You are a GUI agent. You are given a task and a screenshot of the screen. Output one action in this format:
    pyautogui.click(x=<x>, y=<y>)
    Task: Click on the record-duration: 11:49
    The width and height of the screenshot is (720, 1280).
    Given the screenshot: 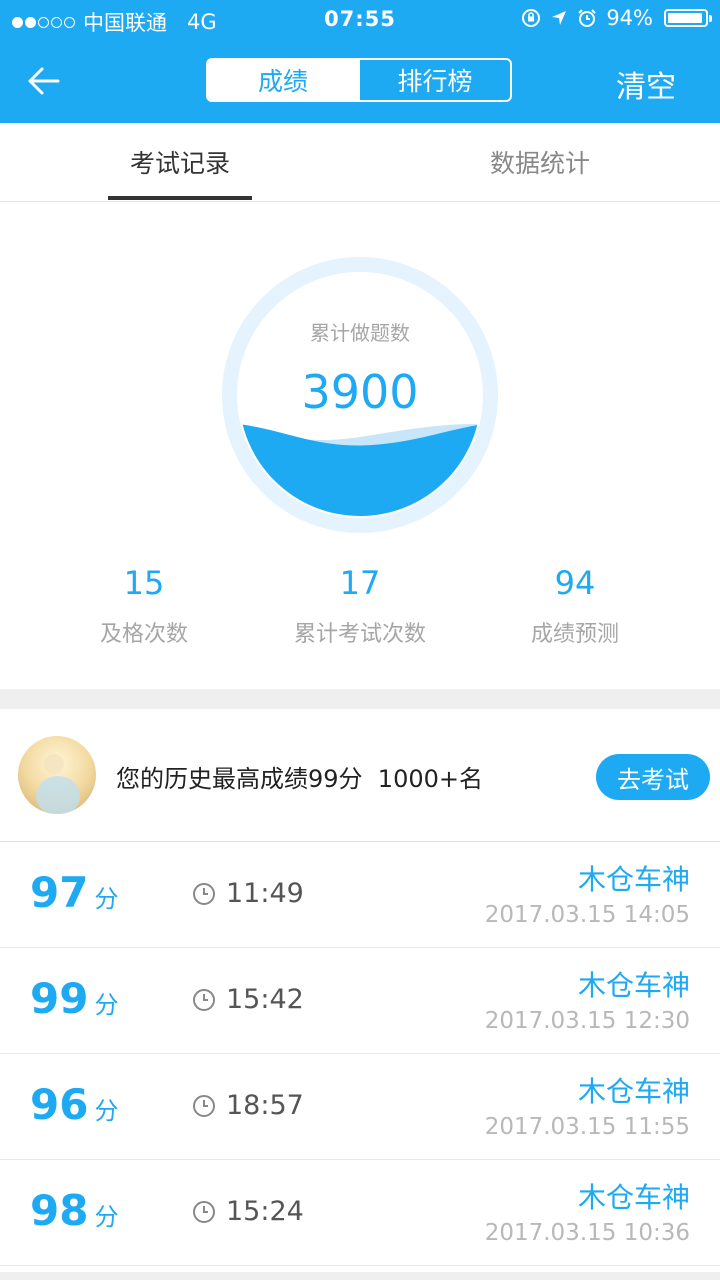 What is the action you would take?
    pyautogui.click(x=248, y=893)
    